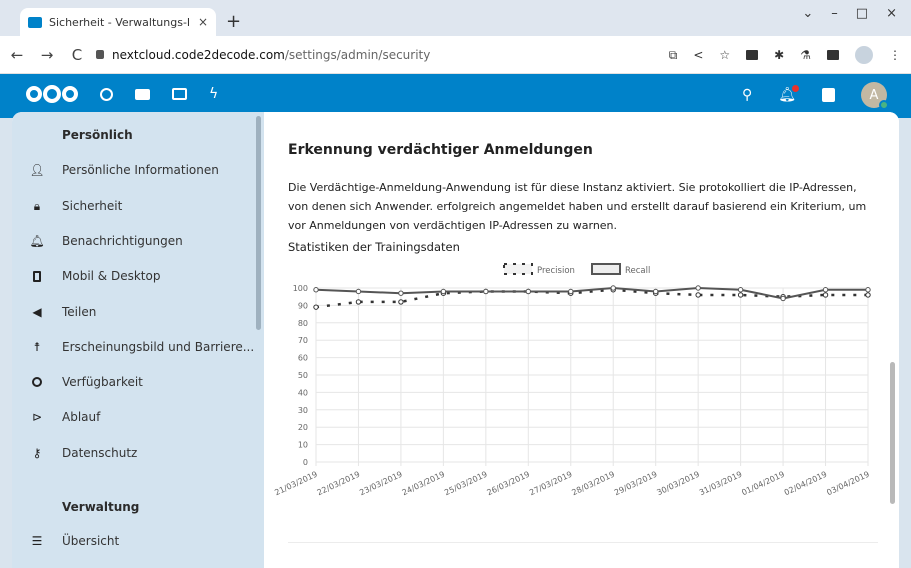 The width and height of the screenshot is (911, 568). Describe the element at coordinates (884, 105) in the screenshot. I see `online-status-icon` at that location.